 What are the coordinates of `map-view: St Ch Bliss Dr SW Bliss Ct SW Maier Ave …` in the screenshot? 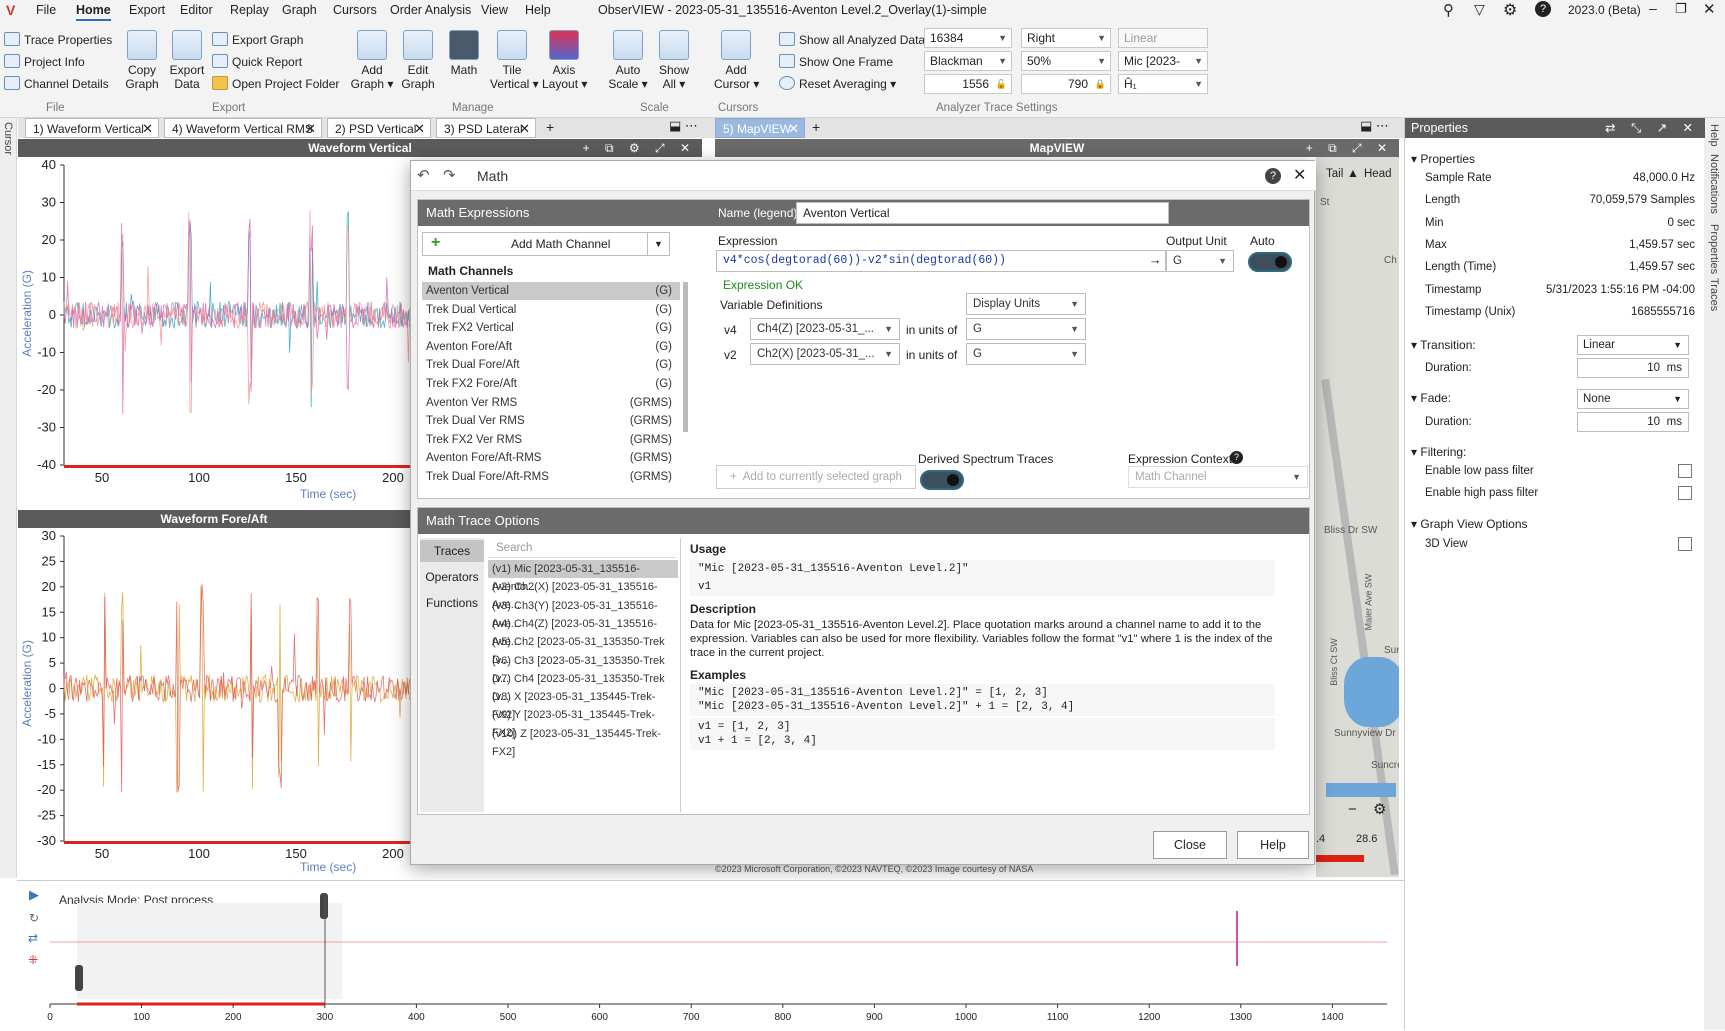 It's located at (1357, 517).